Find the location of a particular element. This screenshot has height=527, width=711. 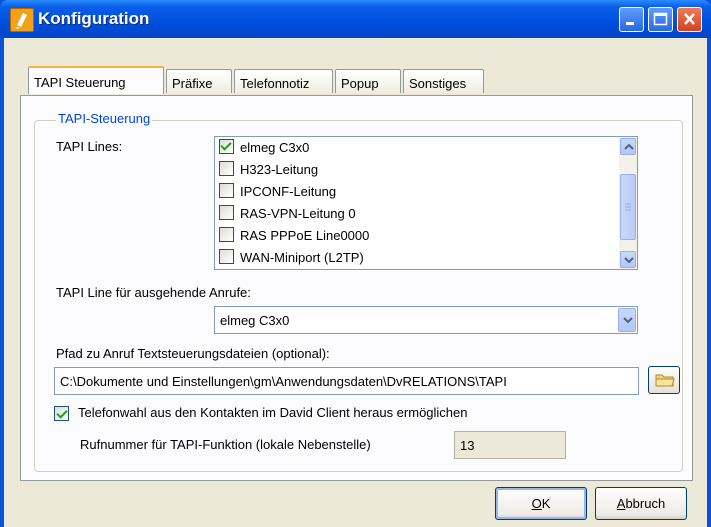

tab-label: Präfixe is located at coordinates (192, 83).